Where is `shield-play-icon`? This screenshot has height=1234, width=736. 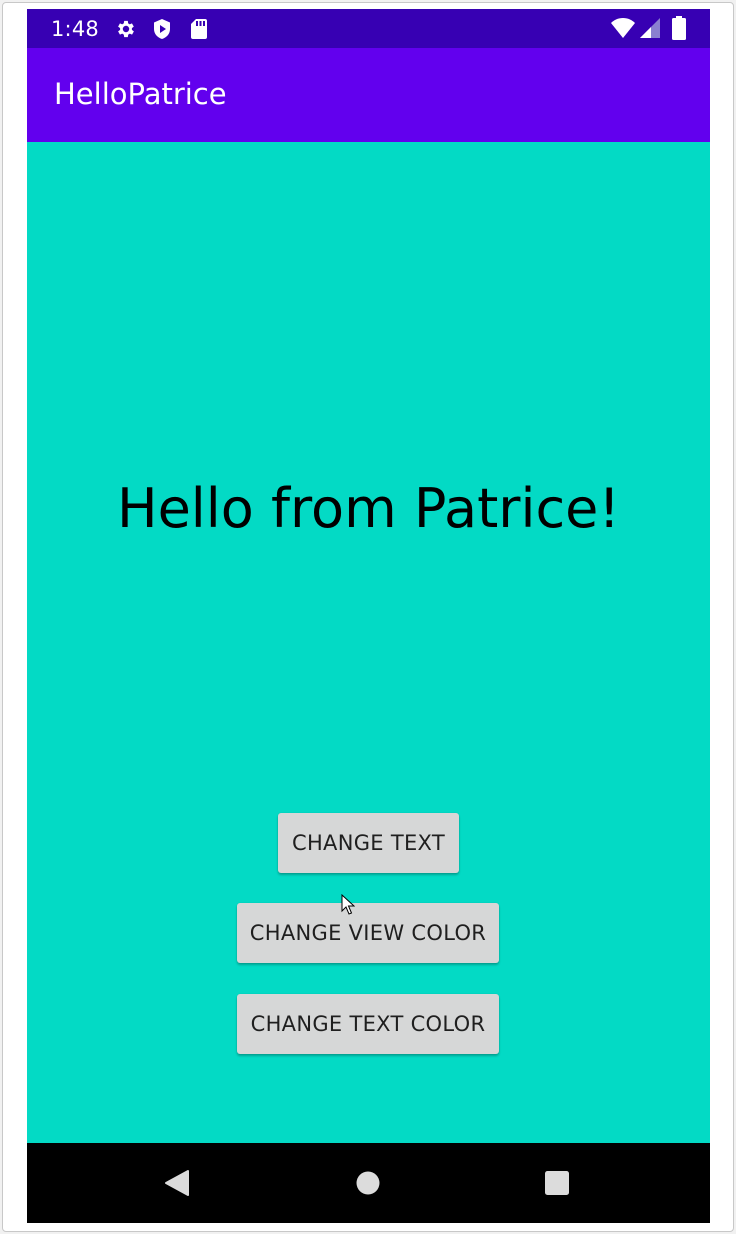 shield-play-icon is located at coordinates (162, 31).